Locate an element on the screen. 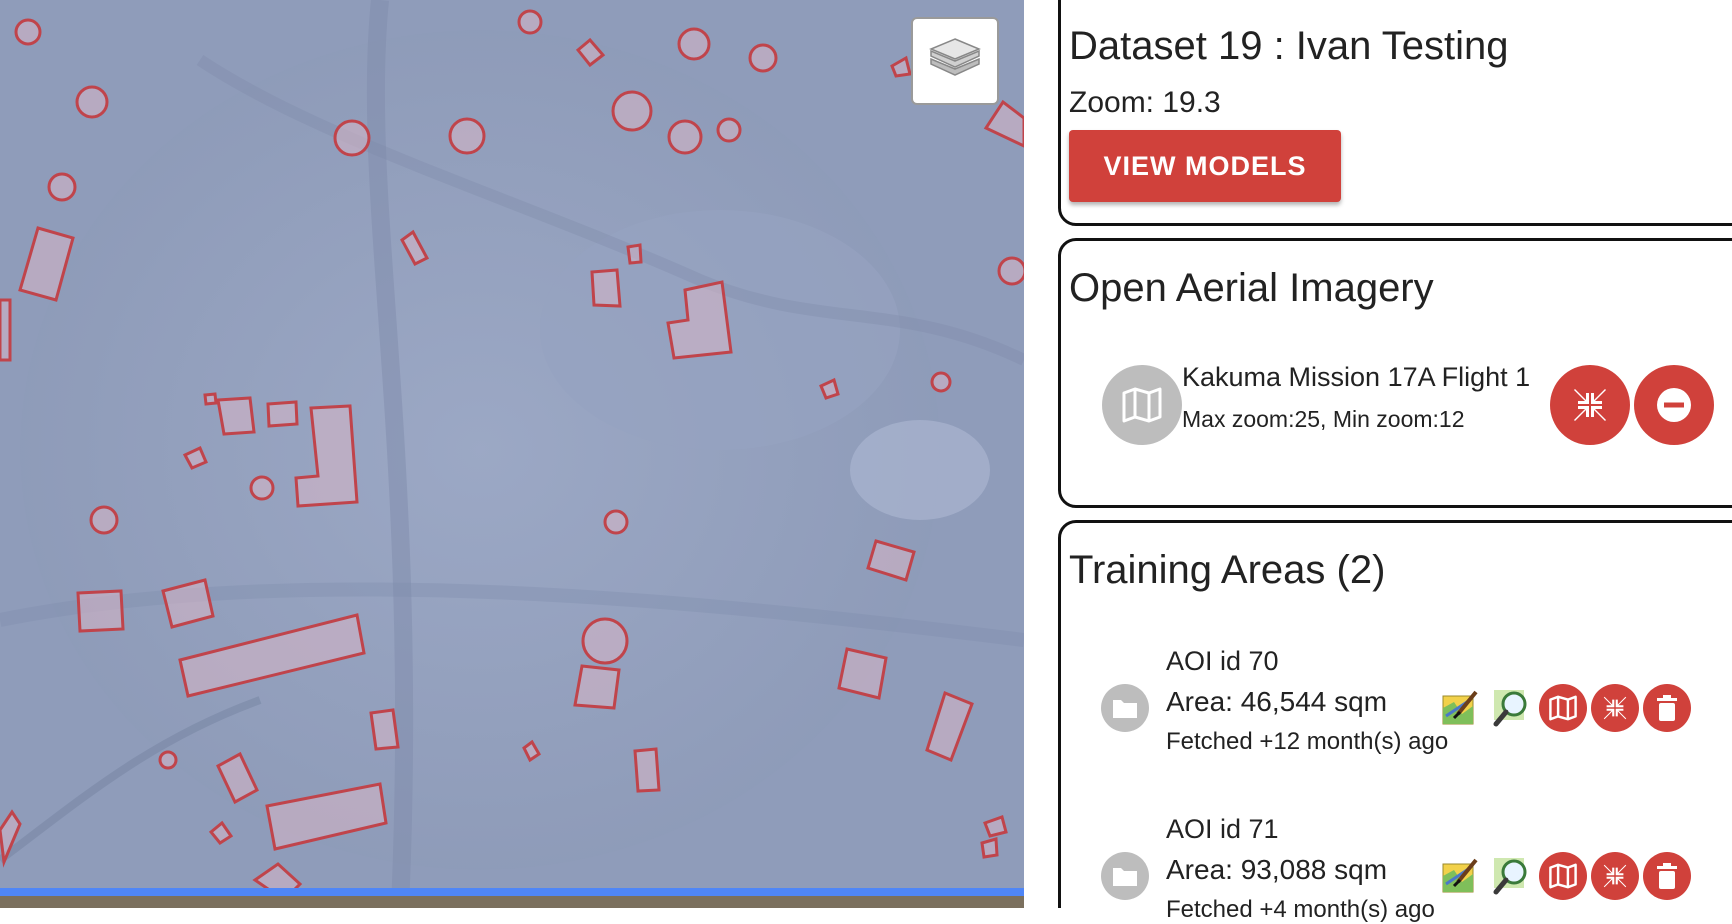 Image resolution: width=1732 pixels, height=924 pixels. imagery-zoom-range: Max zoom:25, Min zoom:12 is located at coordinates (1323, 419).